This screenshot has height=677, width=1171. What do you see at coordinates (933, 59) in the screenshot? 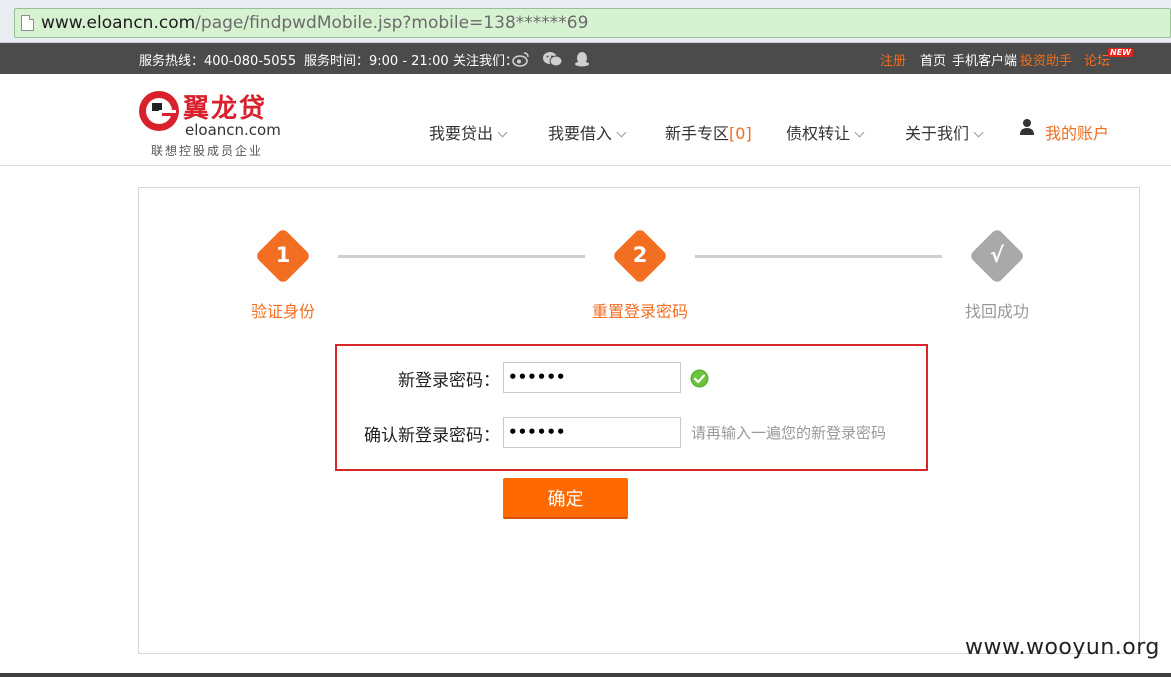
I see `home-link: 首页` at bounding box center [933, 59].